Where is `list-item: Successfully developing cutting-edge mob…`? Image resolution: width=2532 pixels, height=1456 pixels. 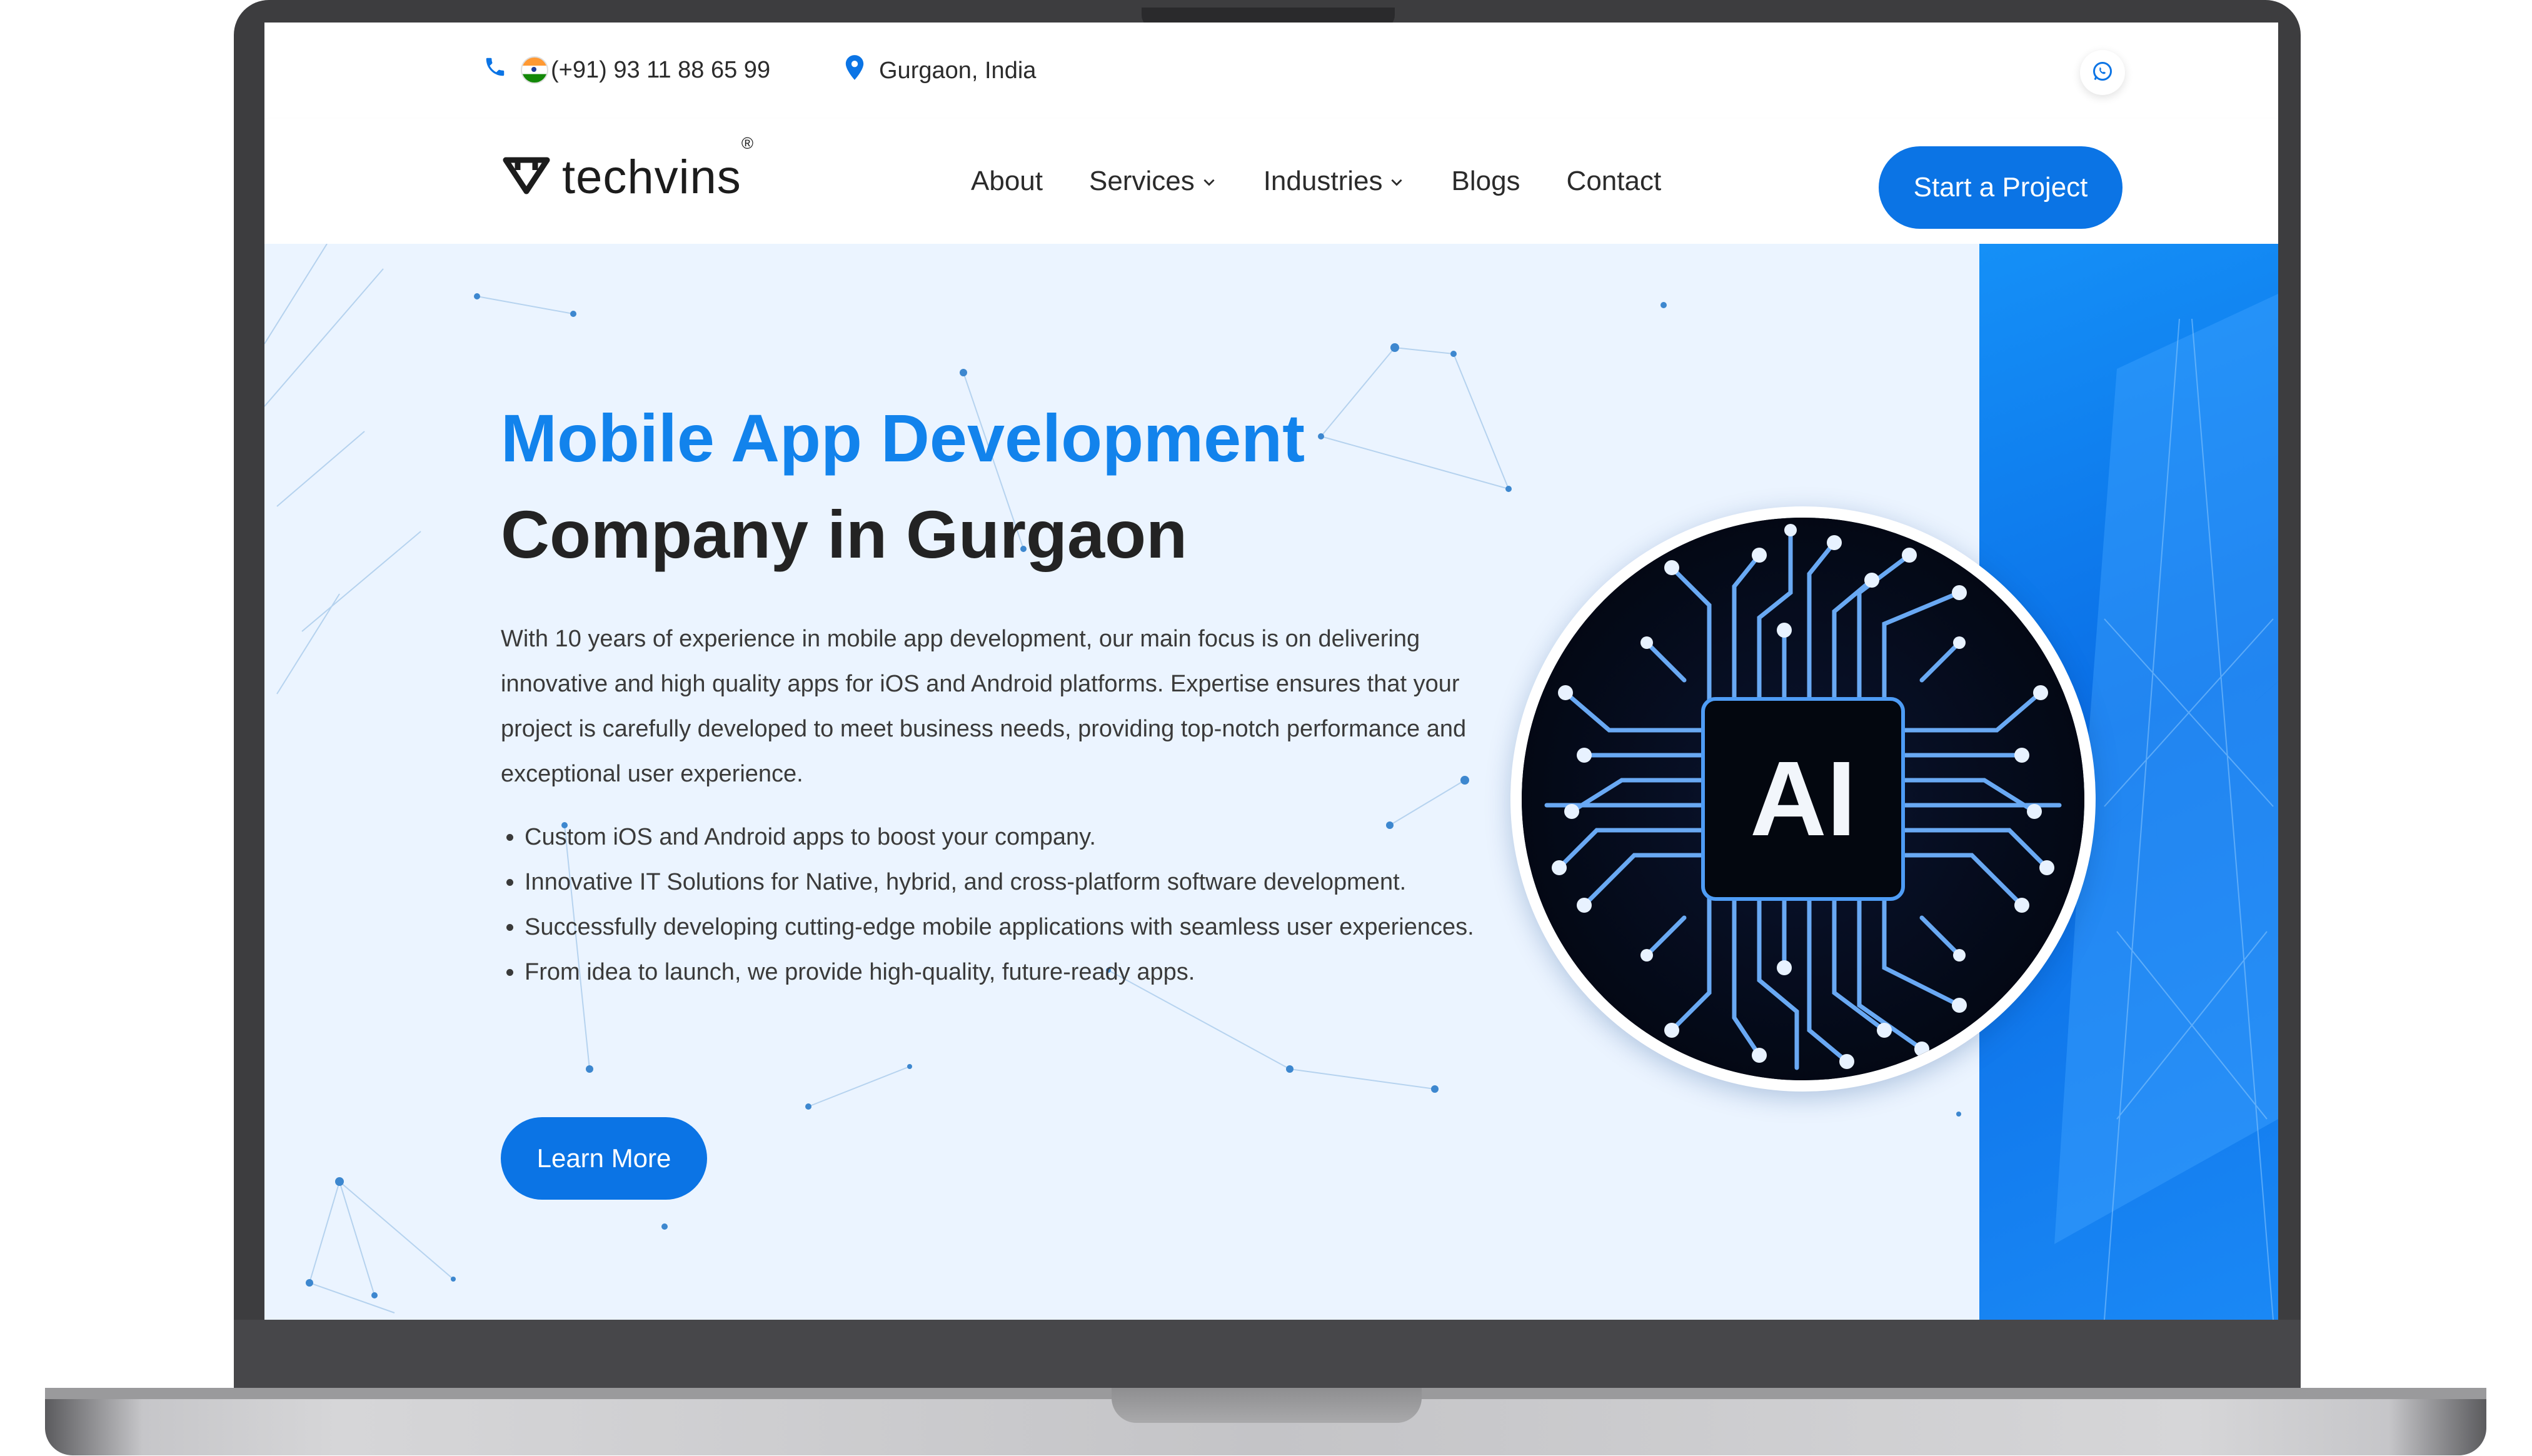
list-item: Successfully developing cutting-edge mob… is located at coordinates (1031, 927).